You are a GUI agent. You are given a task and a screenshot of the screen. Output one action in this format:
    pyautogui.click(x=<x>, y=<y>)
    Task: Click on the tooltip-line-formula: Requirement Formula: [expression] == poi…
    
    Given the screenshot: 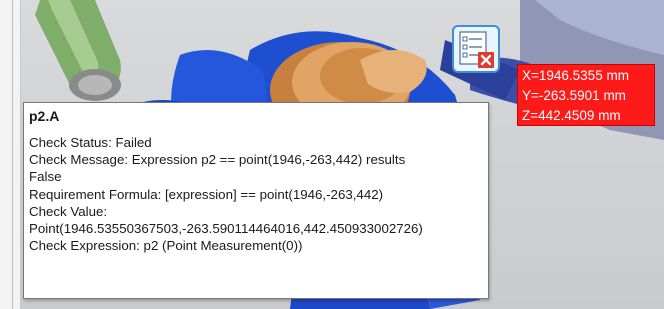 What is the action you would take?
    pyautogui.click(x=206, y=194)
    